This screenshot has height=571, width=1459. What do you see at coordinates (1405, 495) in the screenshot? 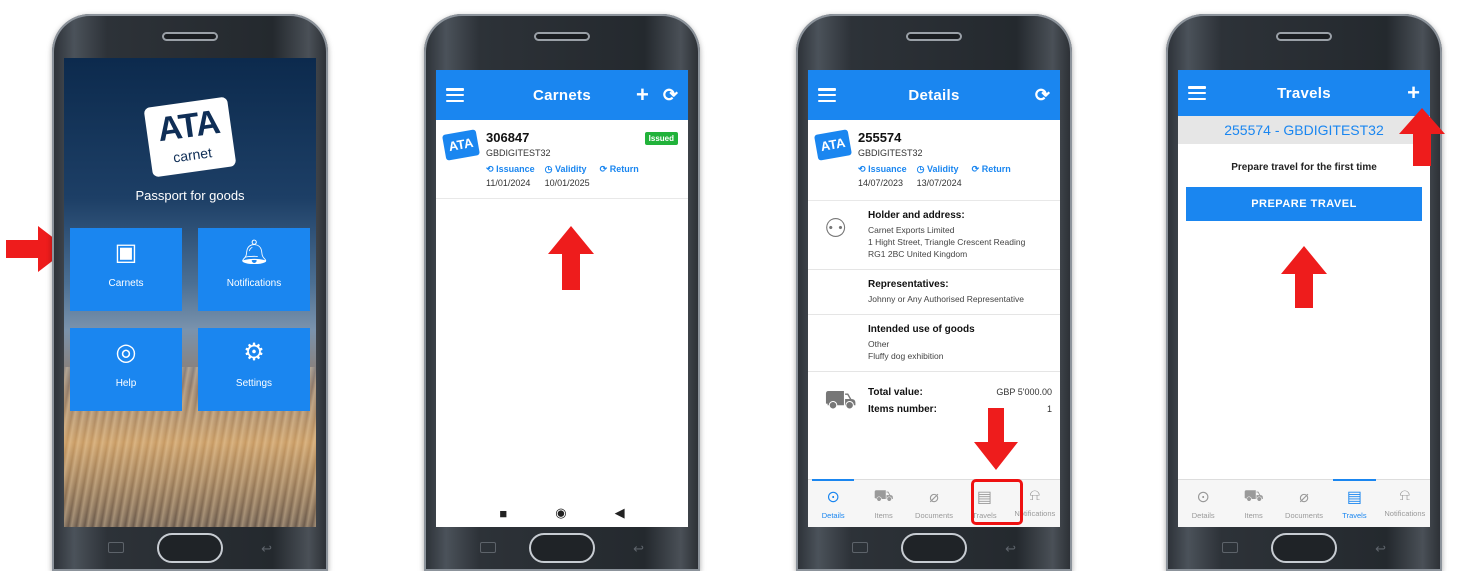
I see `bell-icon: ⍾` at bounding box center [1405, 495].